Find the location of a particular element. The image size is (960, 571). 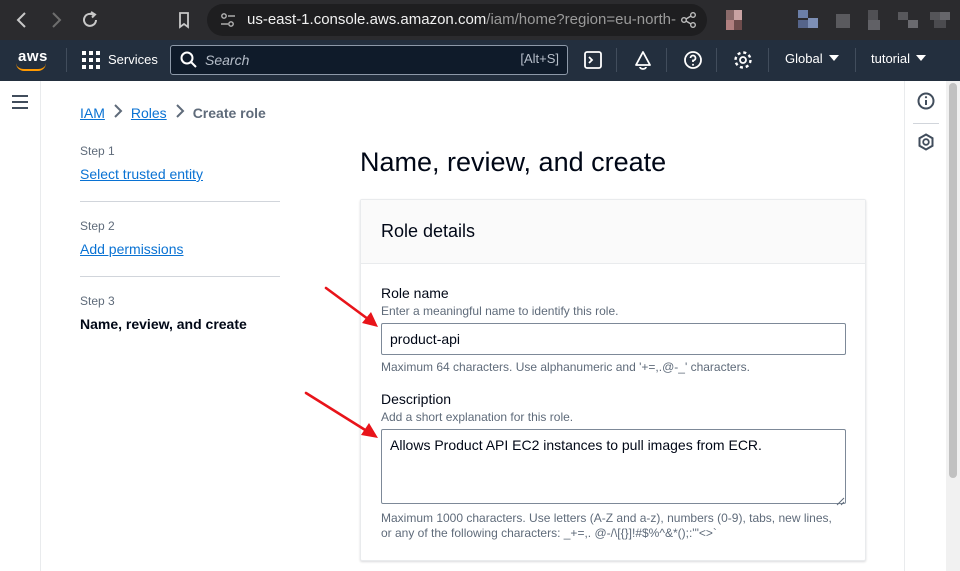

forward-arrow-icon is located at coordinates (56, 20).